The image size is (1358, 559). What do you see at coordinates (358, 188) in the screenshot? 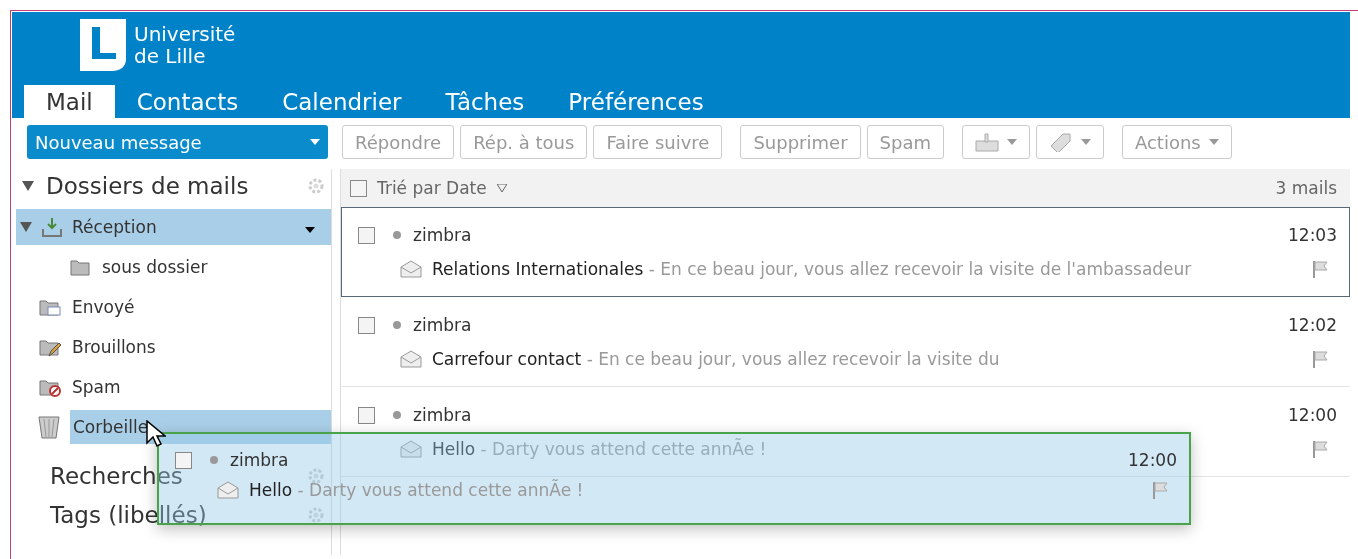
I see `select-all-checkbox` at bounding box center [358, 188].